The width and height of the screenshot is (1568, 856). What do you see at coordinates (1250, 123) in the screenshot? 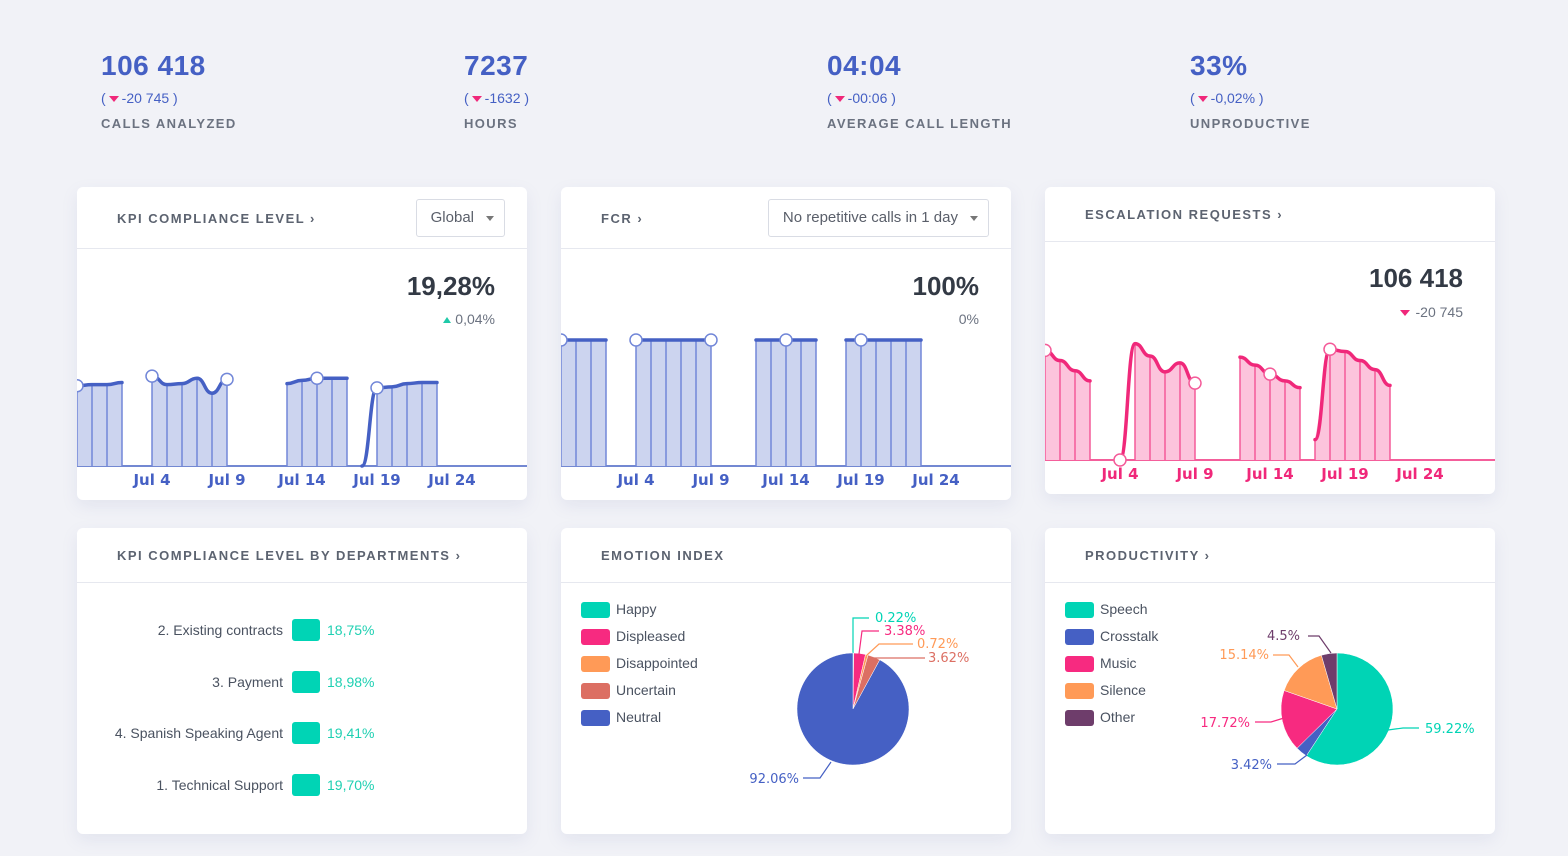
I see `kpi-label: UNPRODUCTIVE` at bounding box center [1250, 123].